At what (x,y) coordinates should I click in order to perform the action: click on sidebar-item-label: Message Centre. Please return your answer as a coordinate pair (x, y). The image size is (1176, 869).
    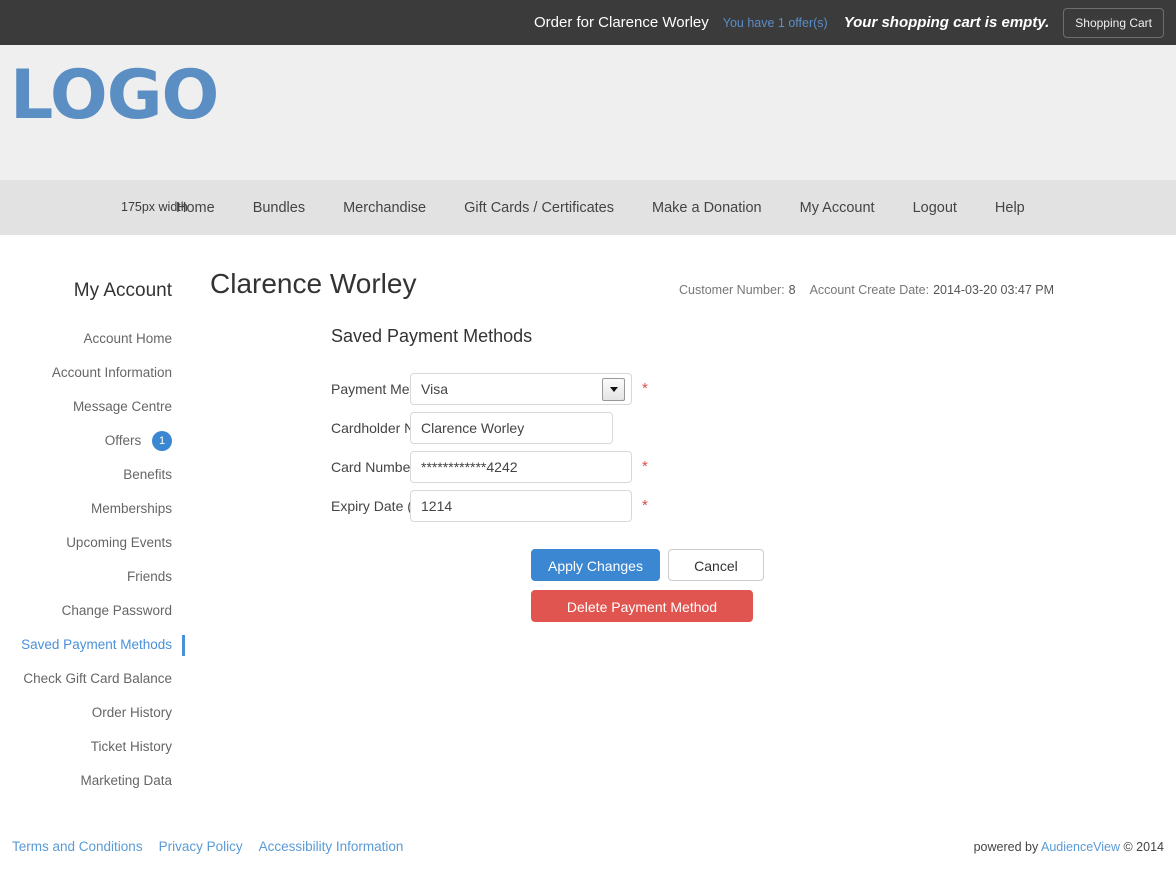
    Looking at the image, I should click on (122, 406).